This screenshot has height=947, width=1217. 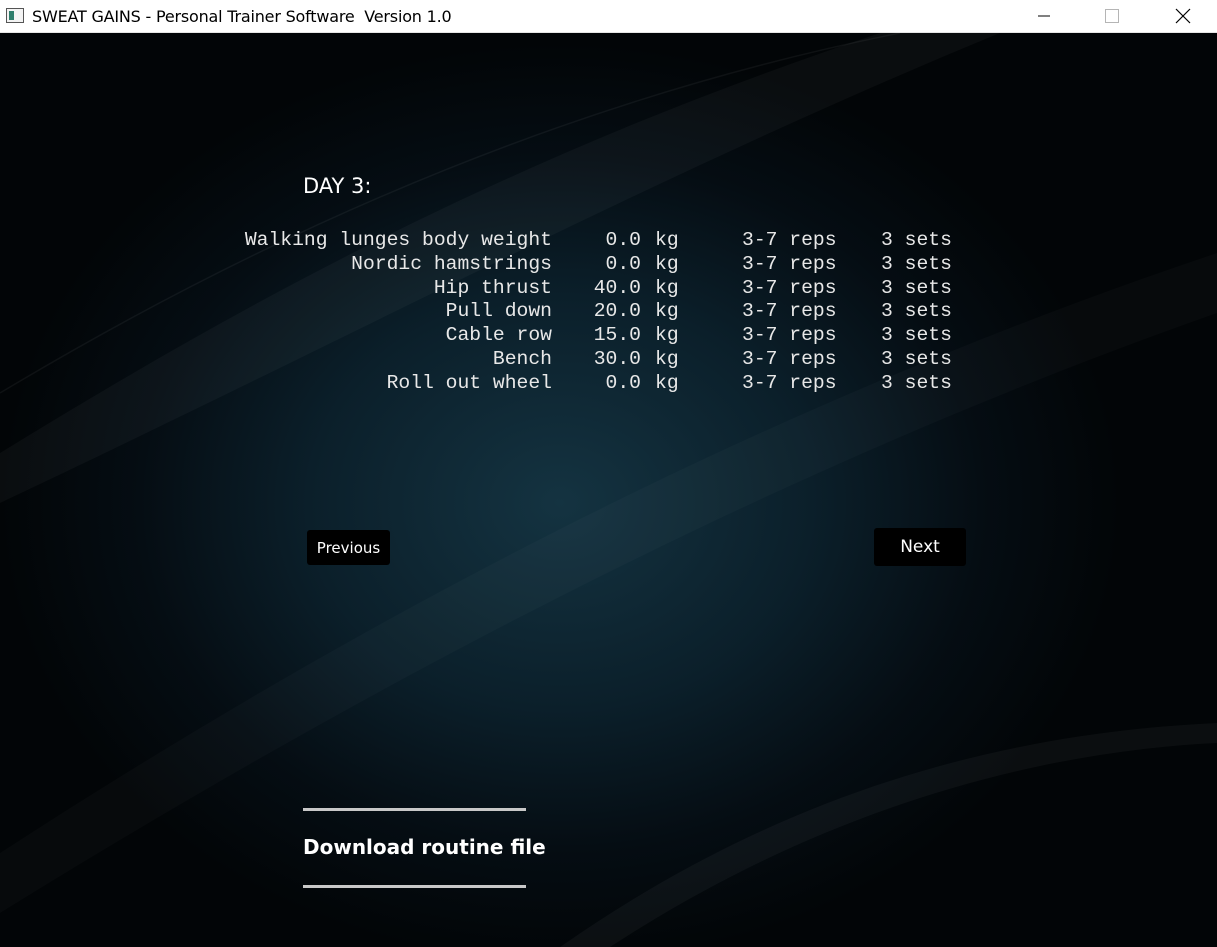 I want to click on exercise-weight: 15.0, so click(x=617, y=335).